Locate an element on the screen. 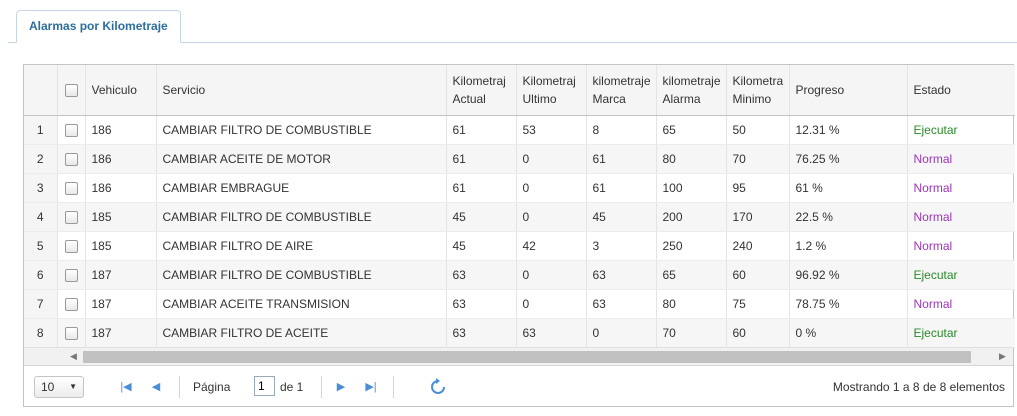 The height and width of the screenshot is (416, 1017). header-progreso: Progreso is located at coordinates (848, 90).